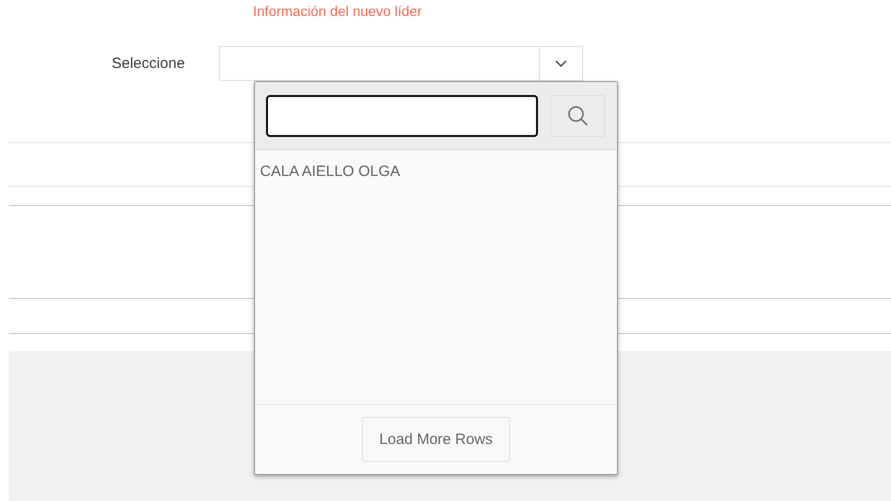 The height and width of the screenshot is (501, 891). I want to click on search-button, so click(577, 115).